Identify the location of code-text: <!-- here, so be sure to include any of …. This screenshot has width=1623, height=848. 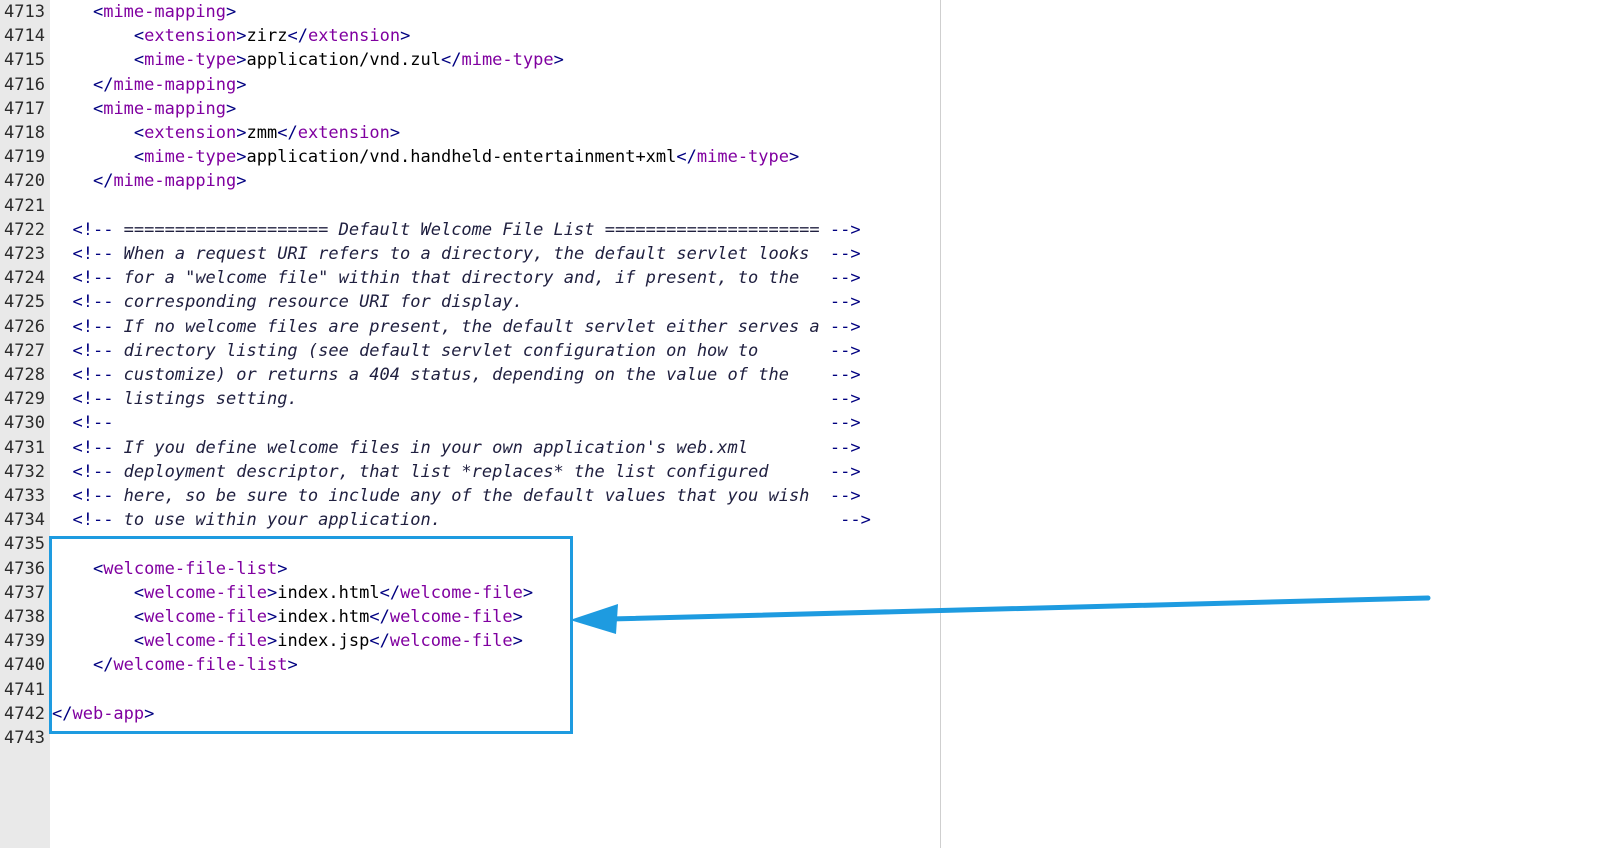
(456, 496).